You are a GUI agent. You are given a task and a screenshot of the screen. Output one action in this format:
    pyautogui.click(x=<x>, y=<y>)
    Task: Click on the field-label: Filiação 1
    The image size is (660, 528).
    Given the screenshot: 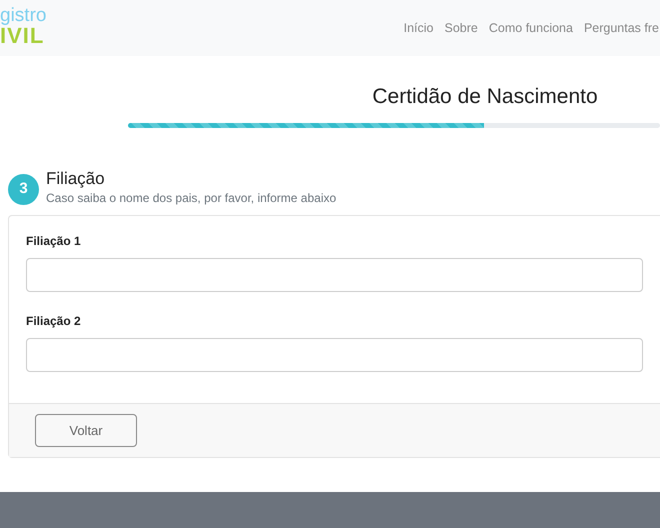 What is the action you would take?
    pyautogui.click(x=54, y=241)
    